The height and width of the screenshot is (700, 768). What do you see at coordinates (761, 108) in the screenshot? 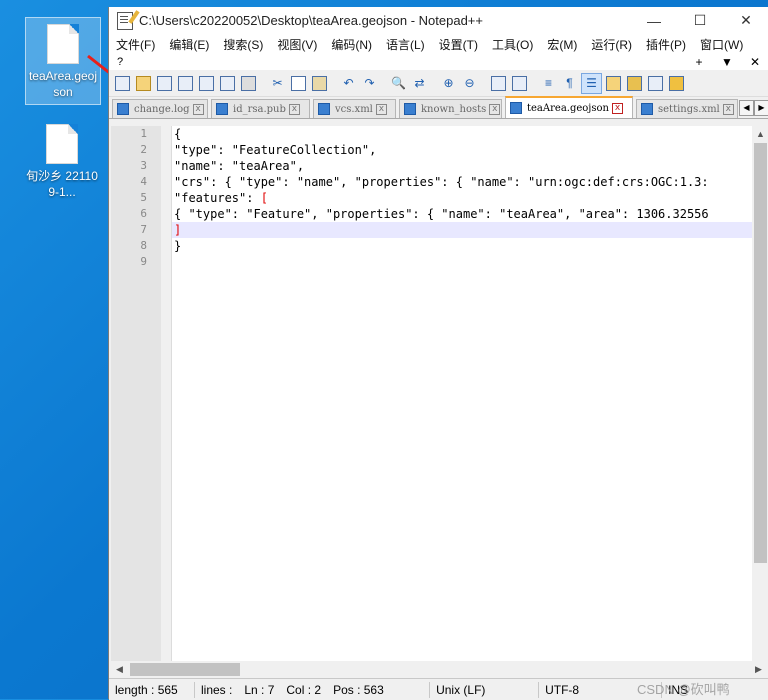
I see `tab-scroll-right-icon: ▶` at bounding box center [761, 108].